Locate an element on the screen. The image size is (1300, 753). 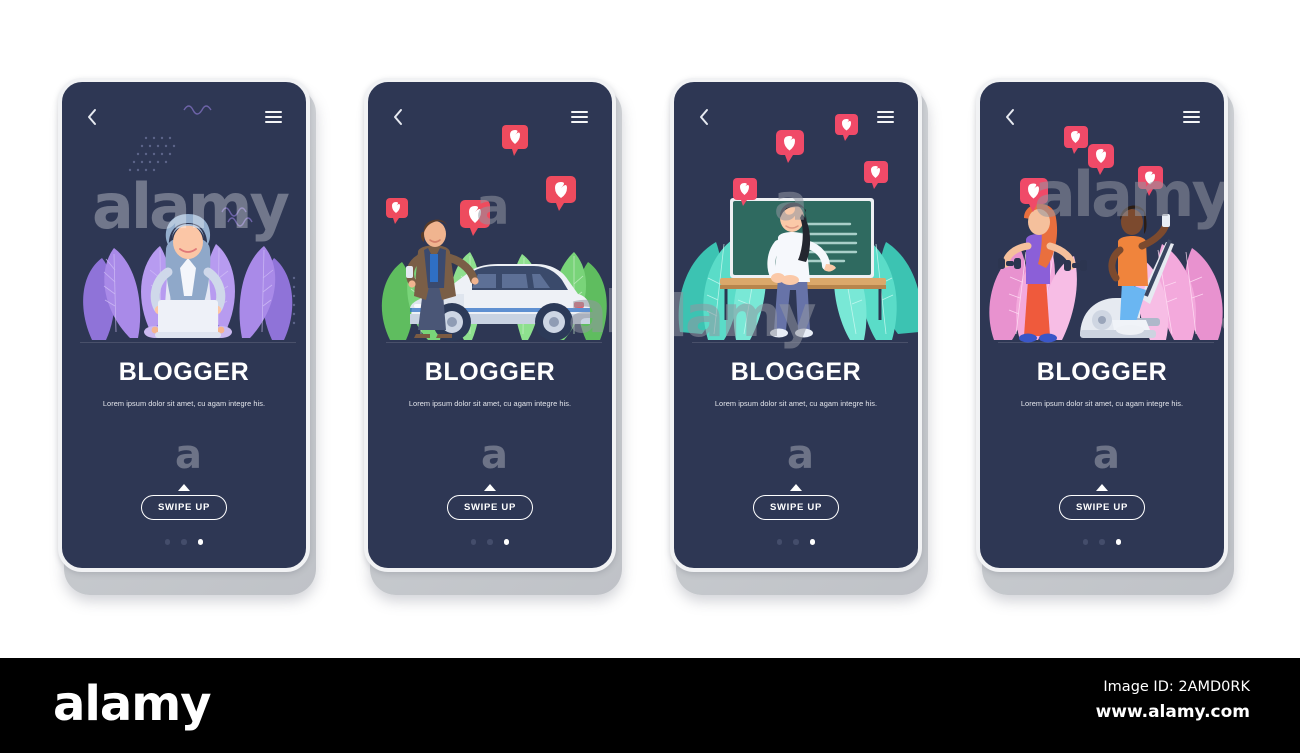
alamy-url: www.alamy.com is located at coordinates (1172, 712).